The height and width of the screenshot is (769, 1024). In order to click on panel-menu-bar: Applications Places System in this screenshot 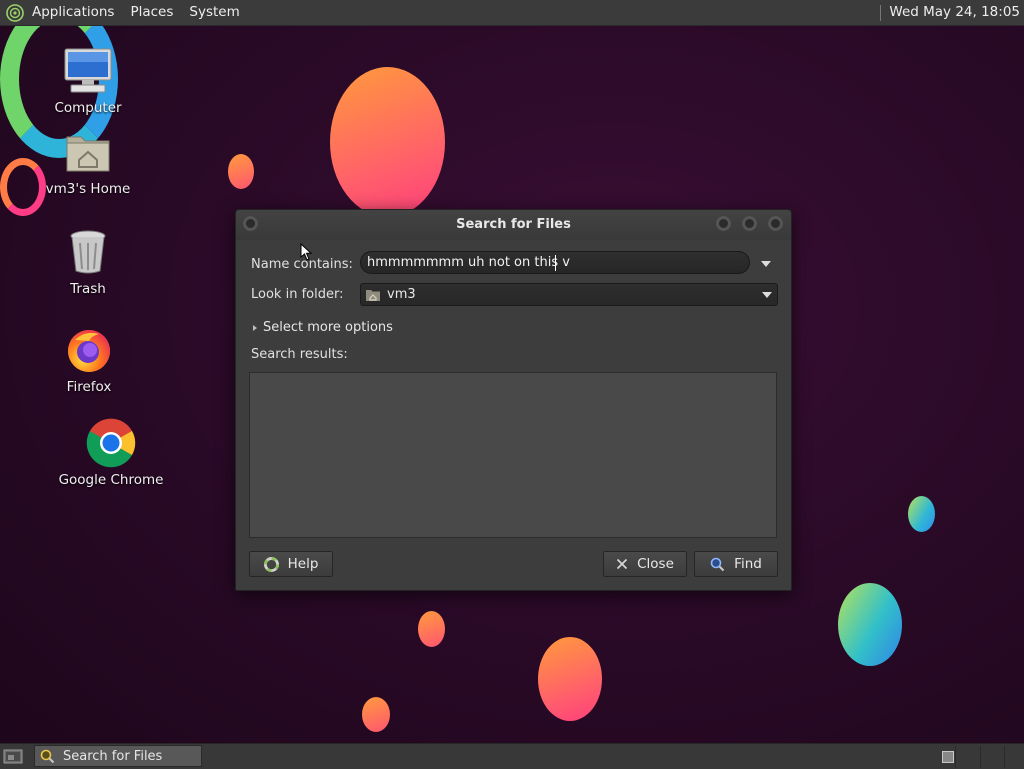, I will do `click(124, 12)`.